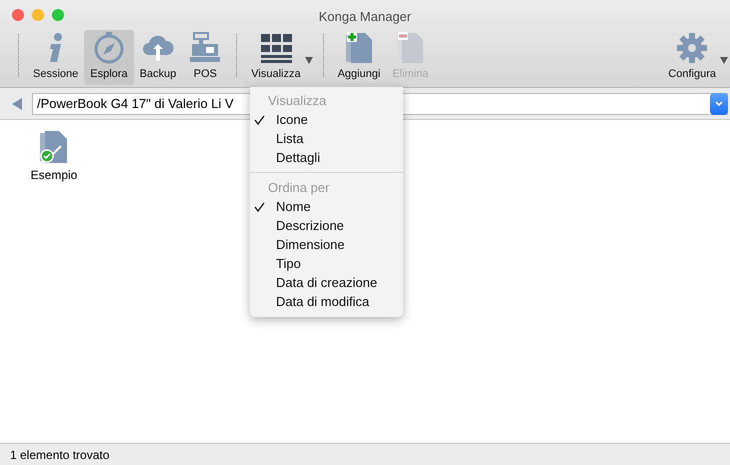  I want to click on window-title: Konga Manager, so click(365, 16).